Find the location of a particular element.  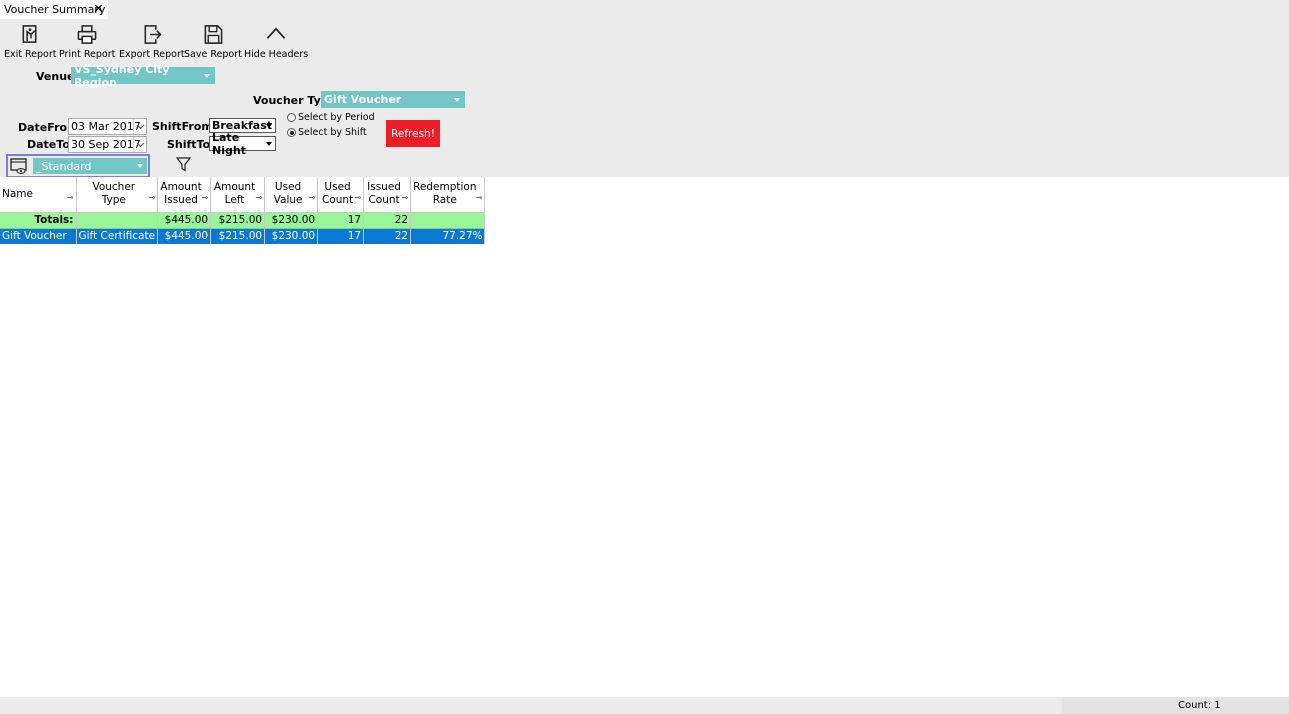

select-by-period-label: Select by Period is located at coordinates (336, 117).